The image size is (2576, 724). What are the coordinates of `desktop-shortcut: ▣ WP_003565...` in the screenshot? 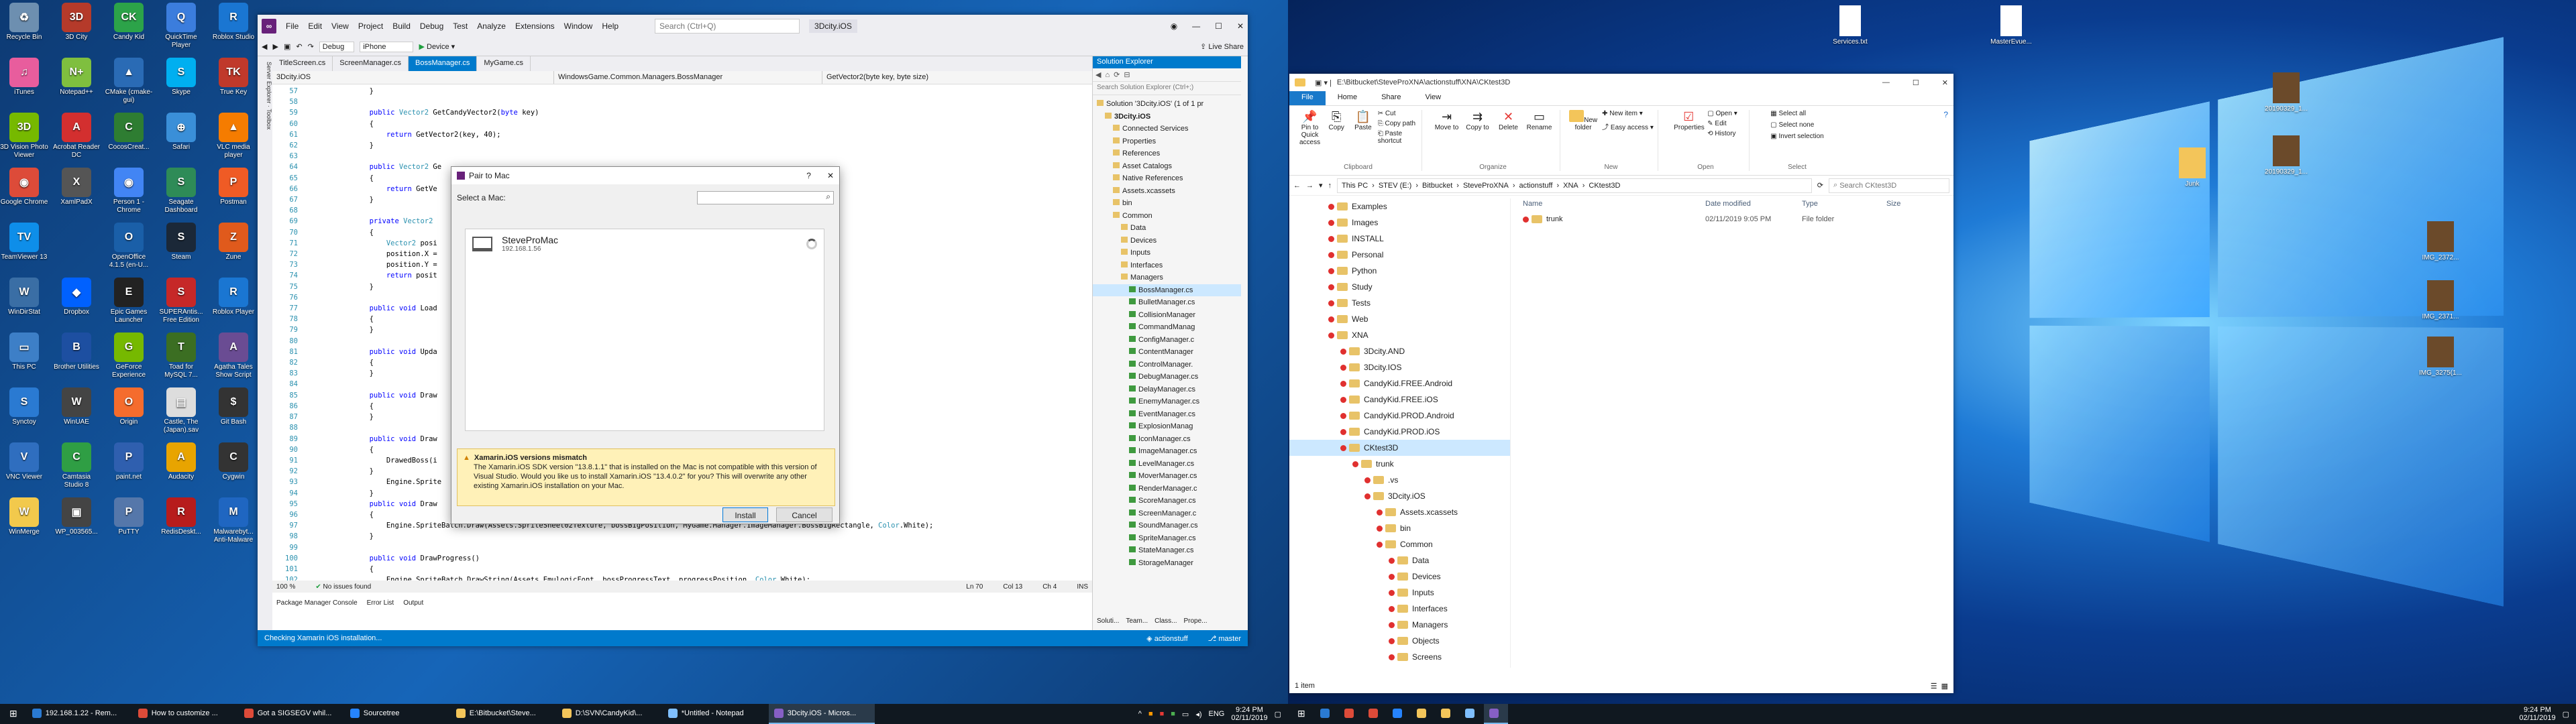 It's located at (76, 516).